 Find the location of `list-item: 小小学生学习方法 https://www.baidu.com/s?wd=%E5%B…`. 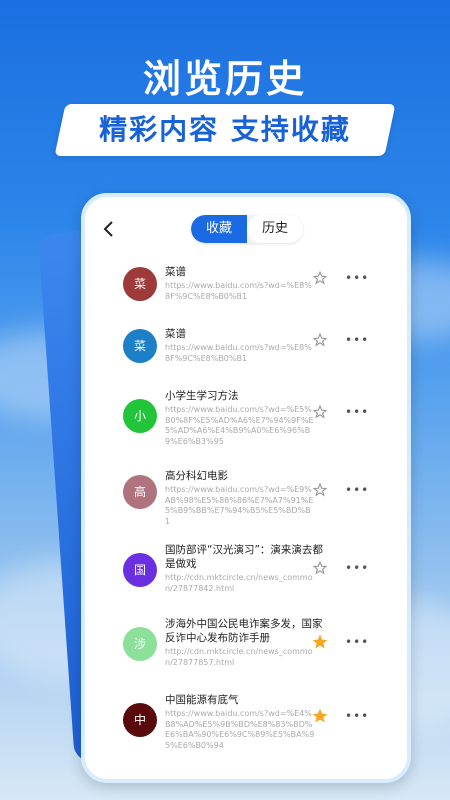

list-item: 小小学生学习方法 https://www.baidu.com/s?wd=%E5%B… is located at coordinates (246, 418).